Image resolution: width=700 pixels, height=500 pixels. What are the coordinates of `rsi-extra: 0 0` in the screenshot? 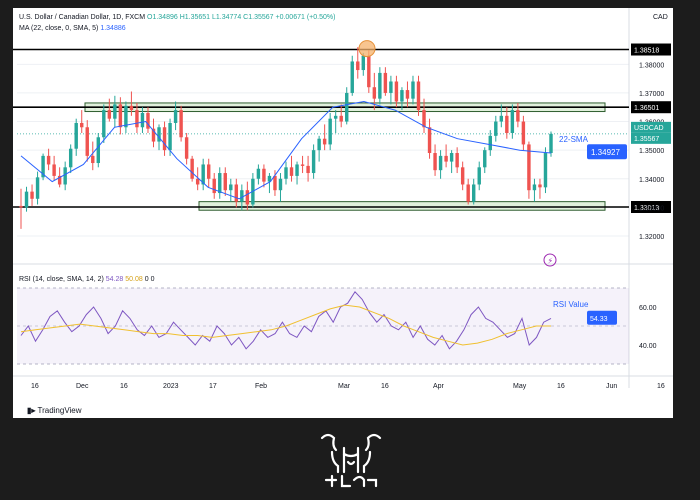 It's located at (149, 279).